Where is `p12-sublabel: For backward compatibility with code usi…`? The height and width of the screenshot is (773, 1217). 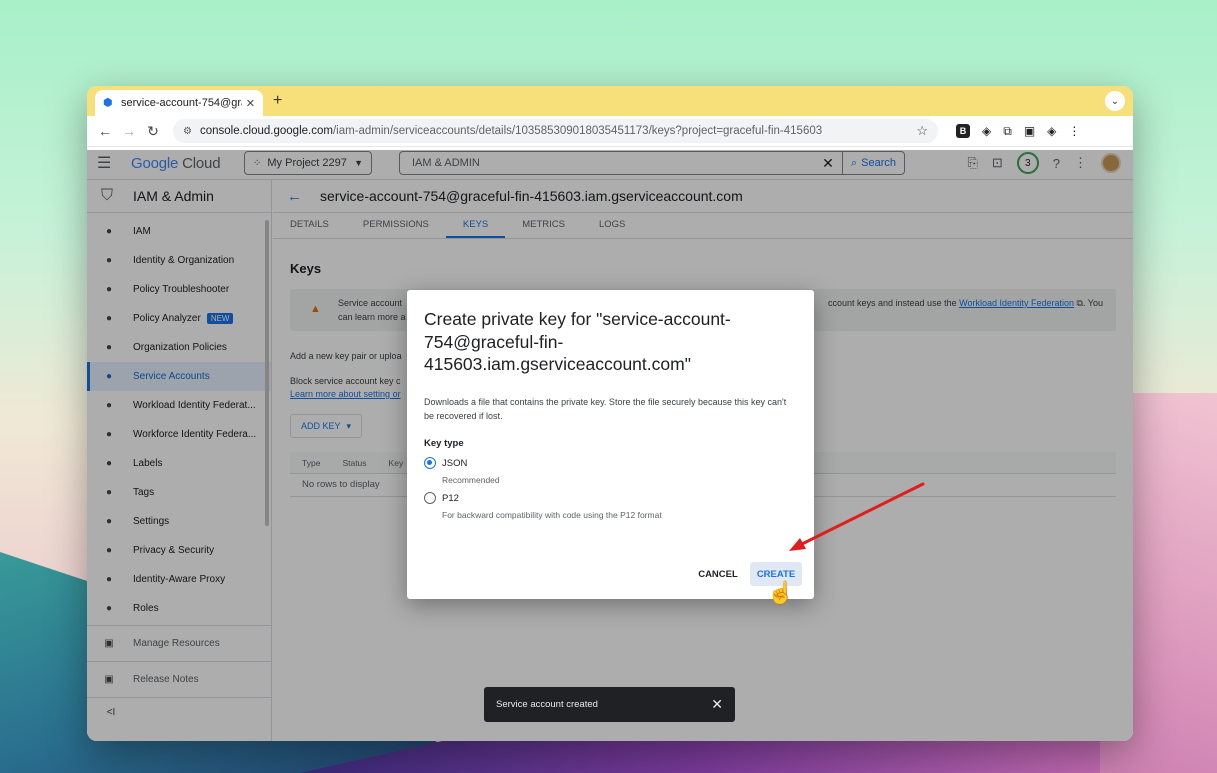
p12-sublabel: For backward compatibility with code usi… is located at coordinates (552, 515).